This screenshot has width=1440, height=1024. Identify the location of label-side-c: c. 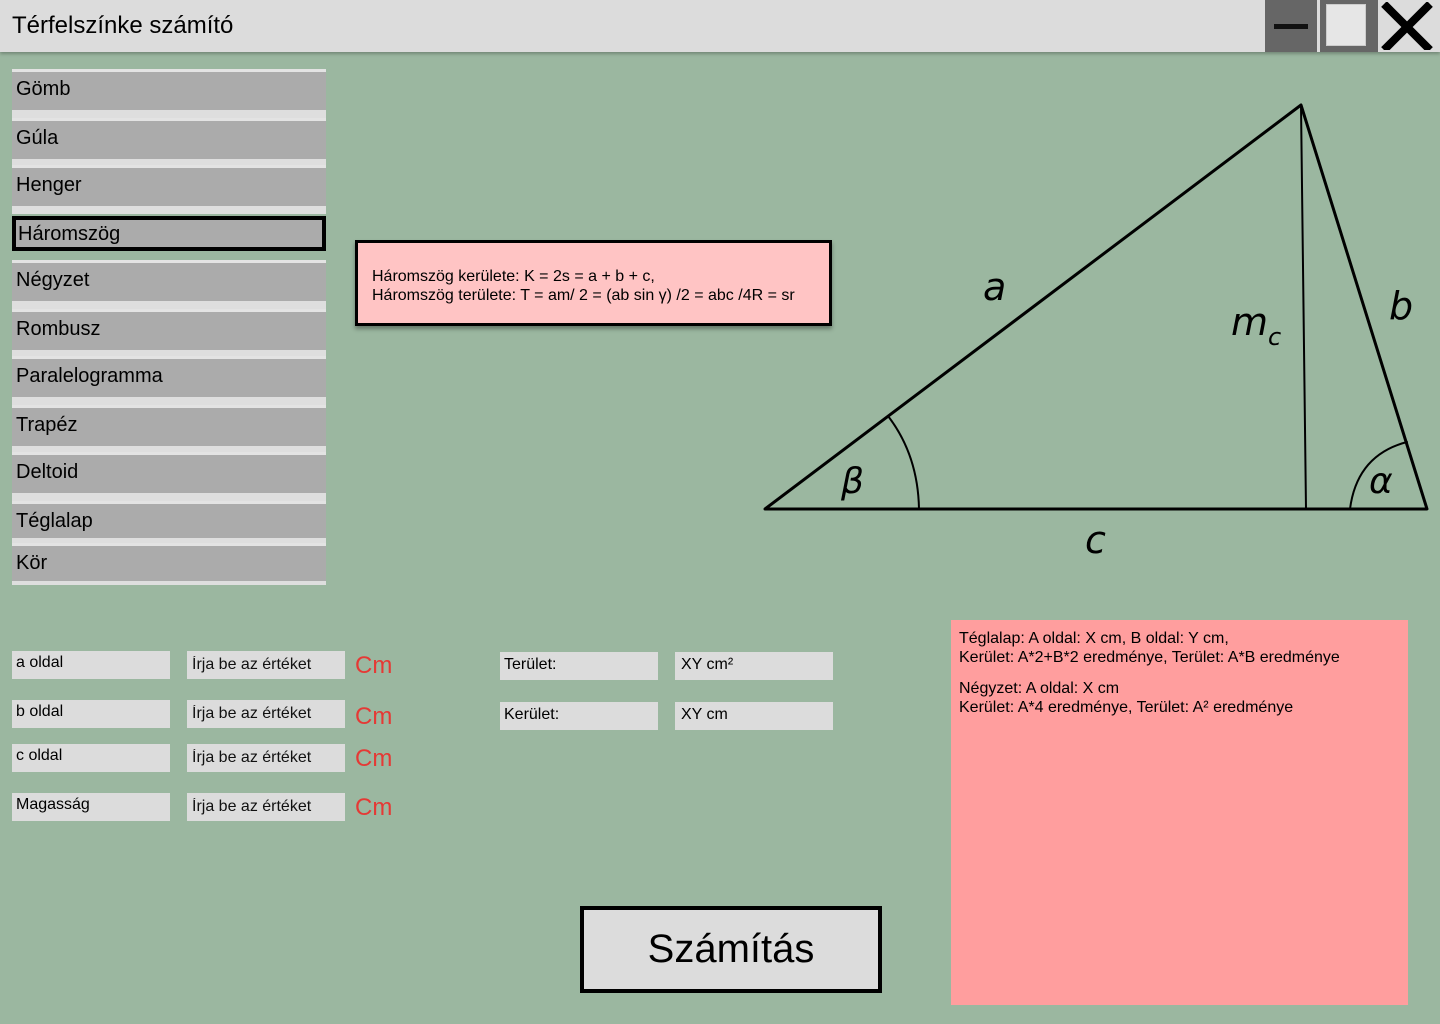
(1095, 540).